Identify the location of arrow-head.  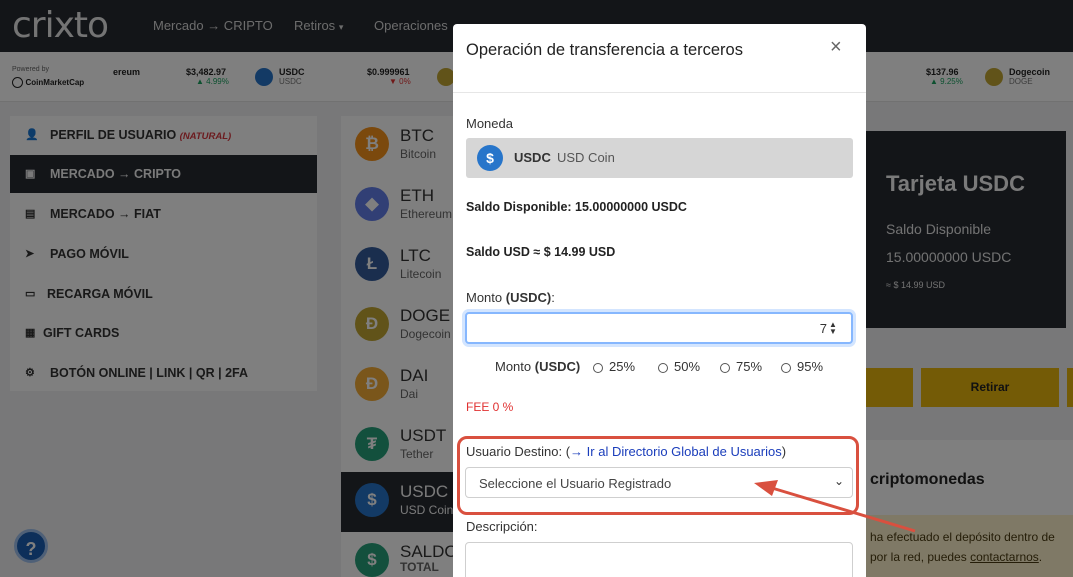
(766, 488).